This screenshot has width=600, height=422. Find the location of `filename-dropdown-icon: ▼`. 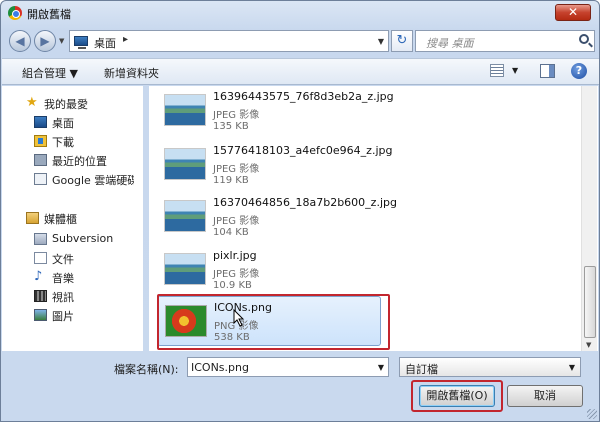

filename-dropdown-icon: ▼ is located at coordinates (381, 367).